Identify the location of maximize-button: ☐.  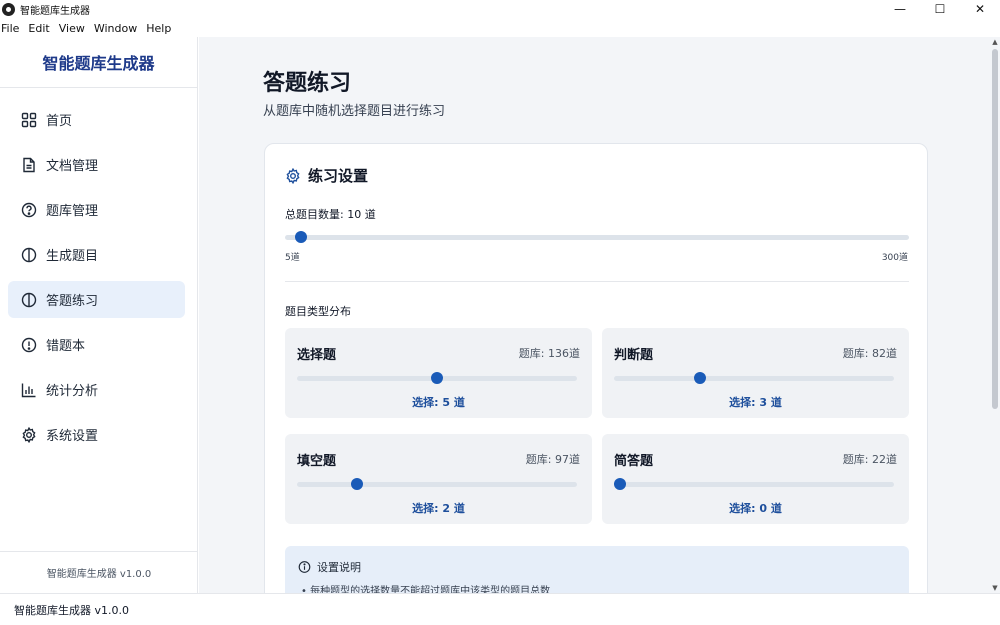
(940, 9).